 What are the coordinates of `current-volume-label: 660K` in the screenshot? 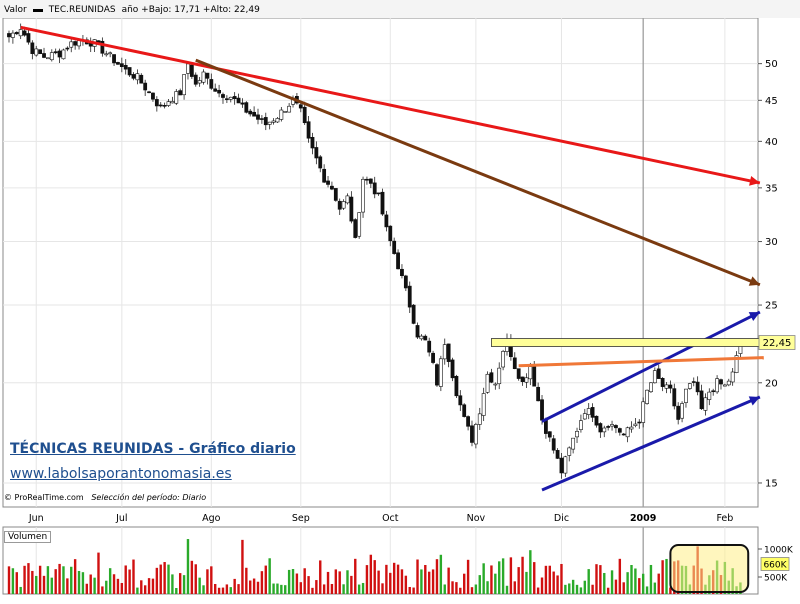 It's located at (775, 566).